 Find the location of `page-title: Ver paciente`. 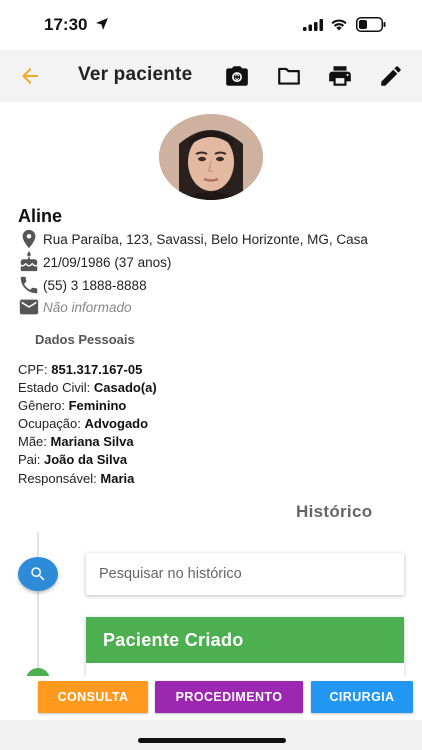

page-title: Ver paciente is located at coordinates (135, 74).